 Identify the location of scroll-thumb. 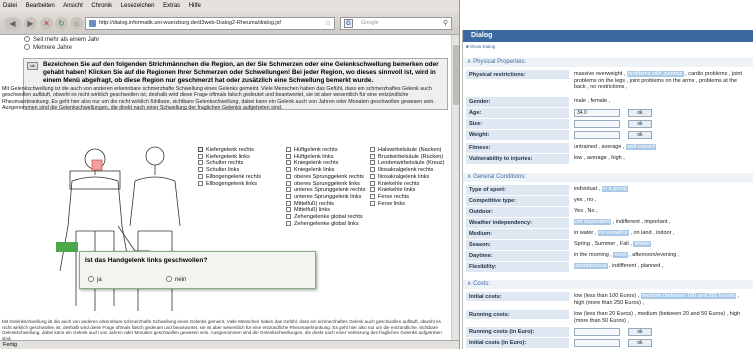
(456, 75).